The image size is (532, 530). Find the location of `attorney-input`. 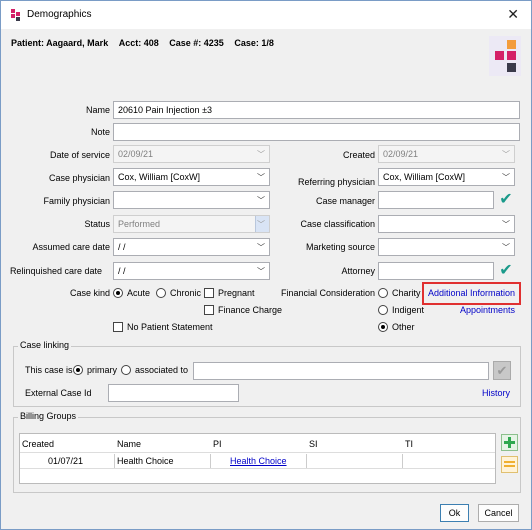

attorney-input is located at coordinates (436, 271).